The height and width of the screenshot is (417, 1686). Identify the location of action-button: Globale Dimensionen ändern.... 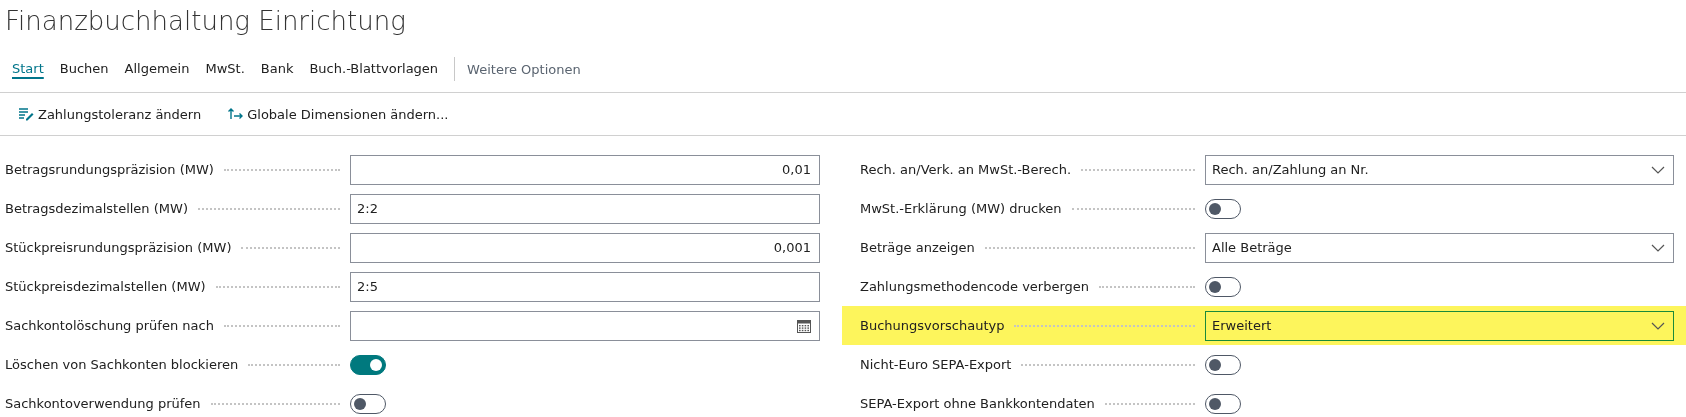
(338, 114).